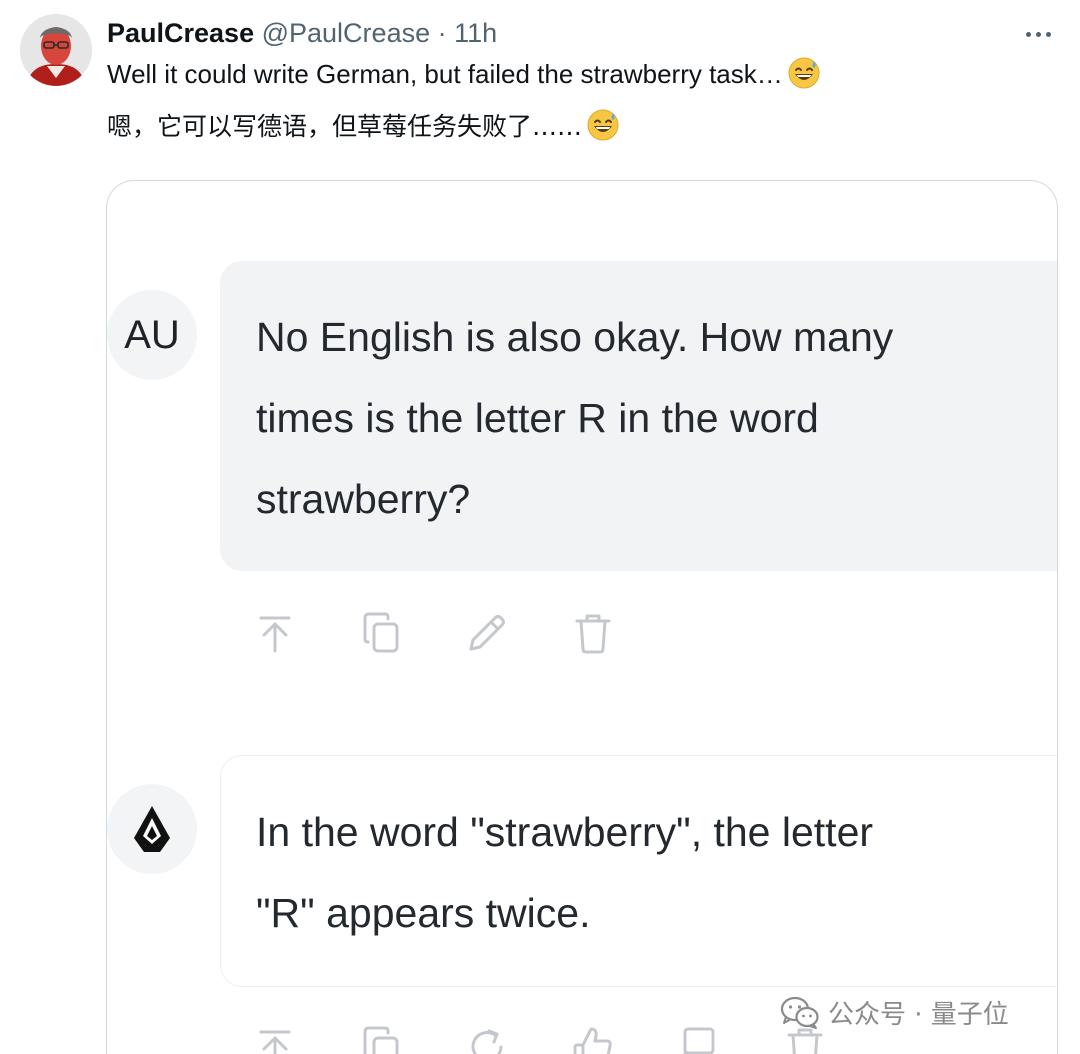 This screenshot has height=1054, width=1080. I want to click on user-message-actions, so click(434, 633).